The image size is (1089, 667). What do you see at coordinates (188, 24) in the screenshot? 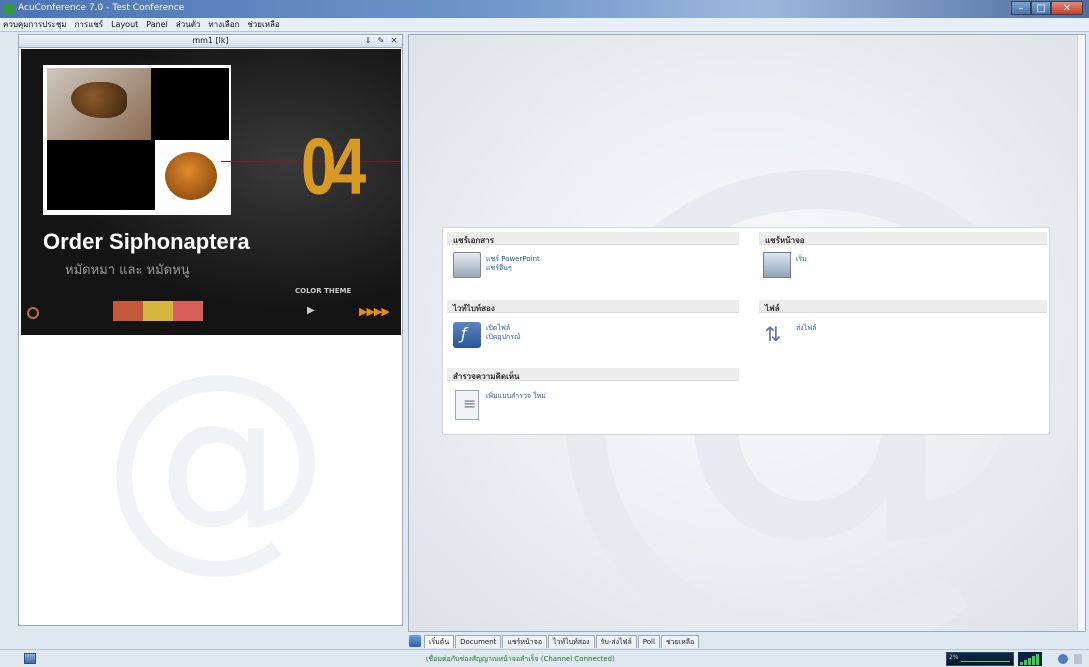
I see `menu-personal: ส่วนตัว` at bounding box center [188, 24].